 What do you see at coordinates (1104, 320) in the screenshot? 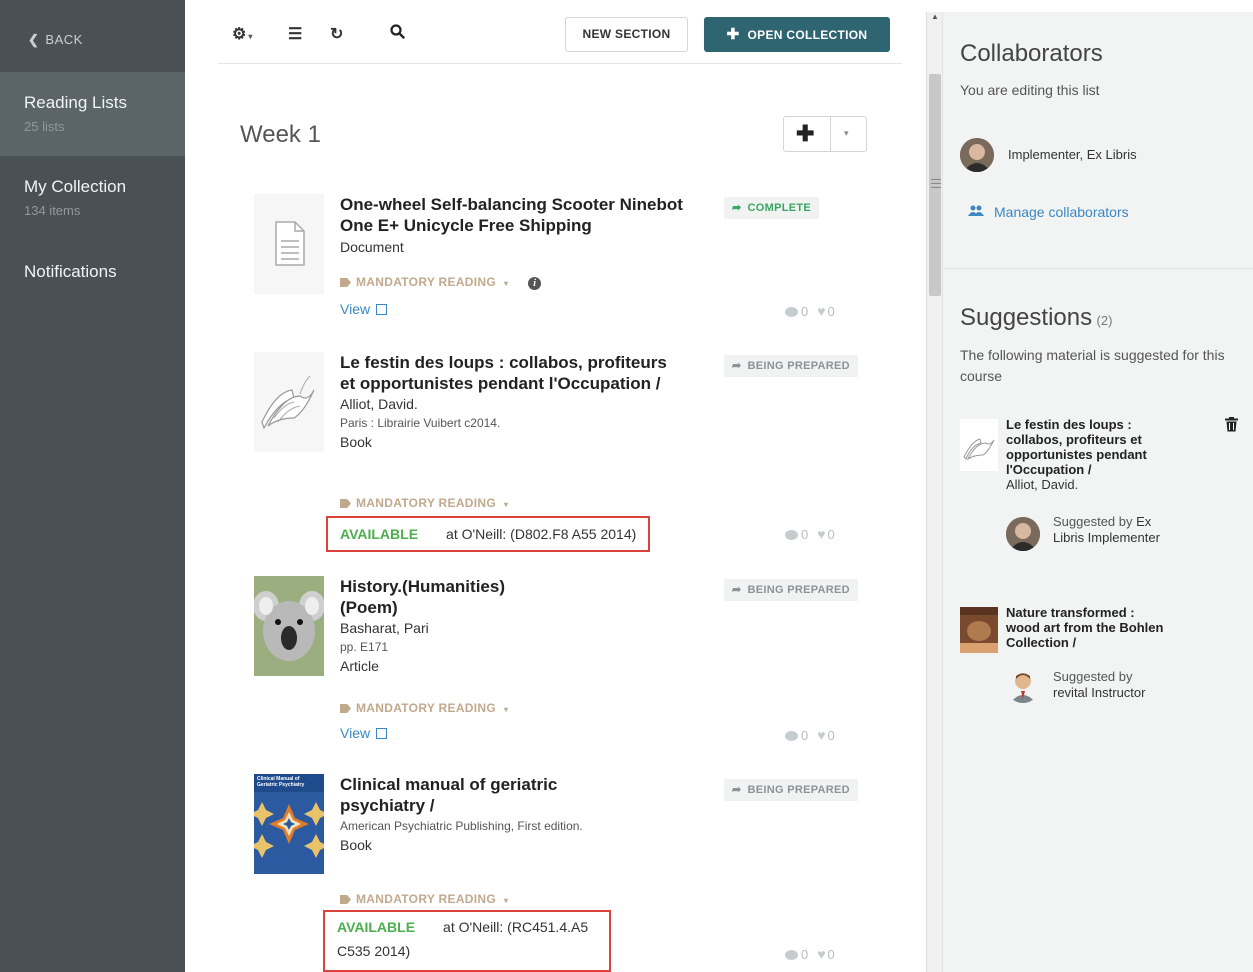
I see `suggestions-count: (2)` at bounding box center [1104, 320].